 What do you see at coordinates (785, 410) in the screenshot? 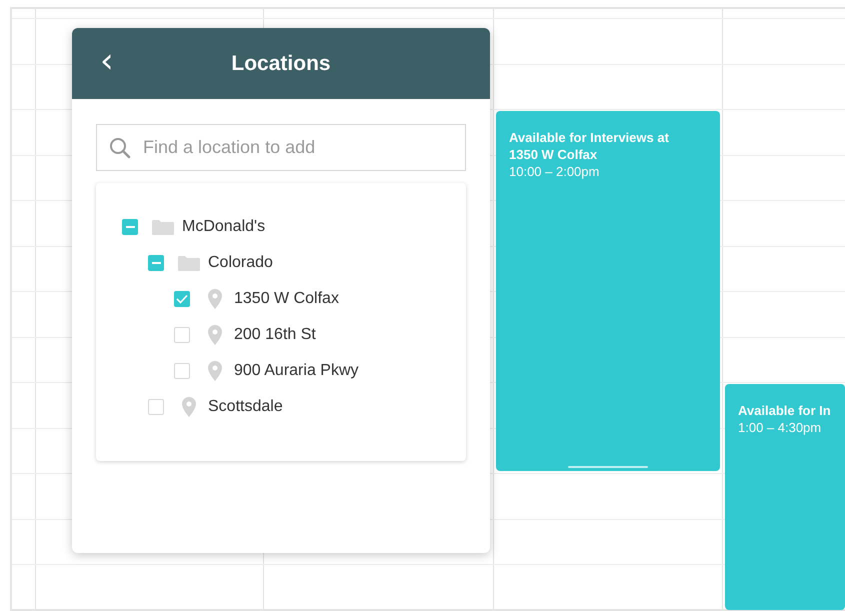
I see `event-title: Available for In` at bounding box center [785, 410].